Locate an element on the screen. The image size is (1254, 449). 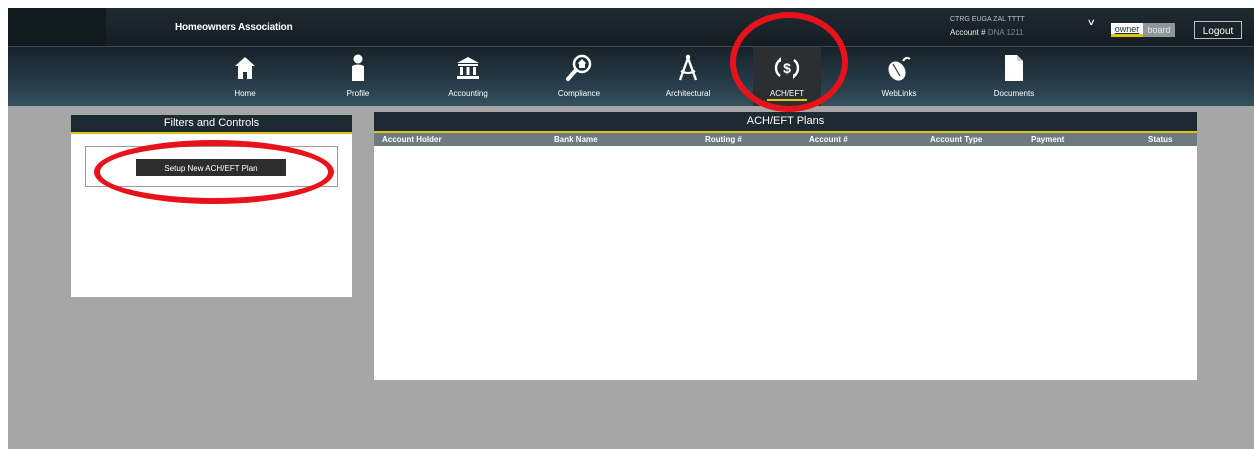
col-account-type: Account Type is located at coordinates (956, 139).